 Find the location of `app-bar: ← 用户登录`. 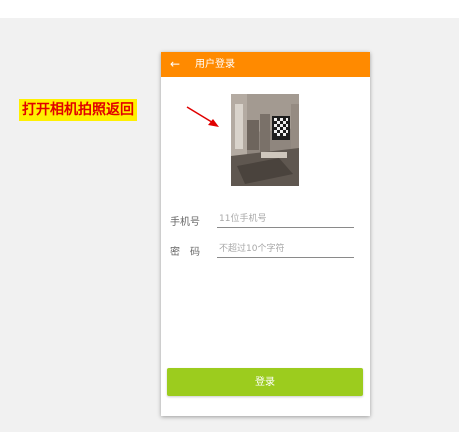

app-bar: ← 用户登录 is located at coordinates (265, 64).